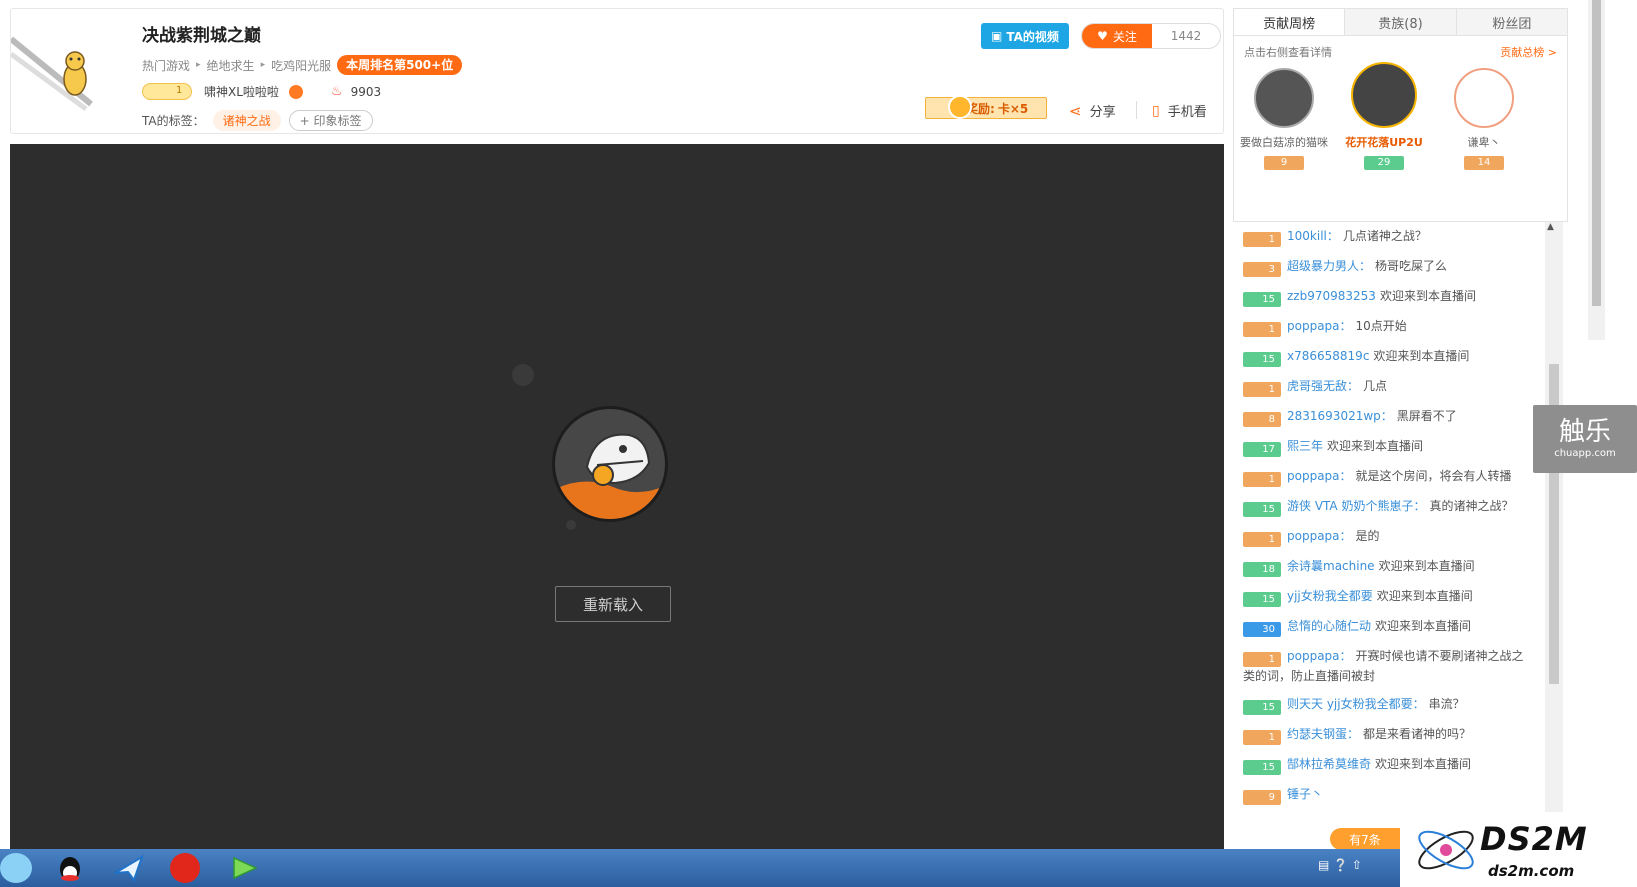 The image size is (1637, 887). What do you see at coordinates (1290, 22) in the screenshot?
I see `tab-weekly-contribution: 贡献周榜` at bounding box center [1290, 22].